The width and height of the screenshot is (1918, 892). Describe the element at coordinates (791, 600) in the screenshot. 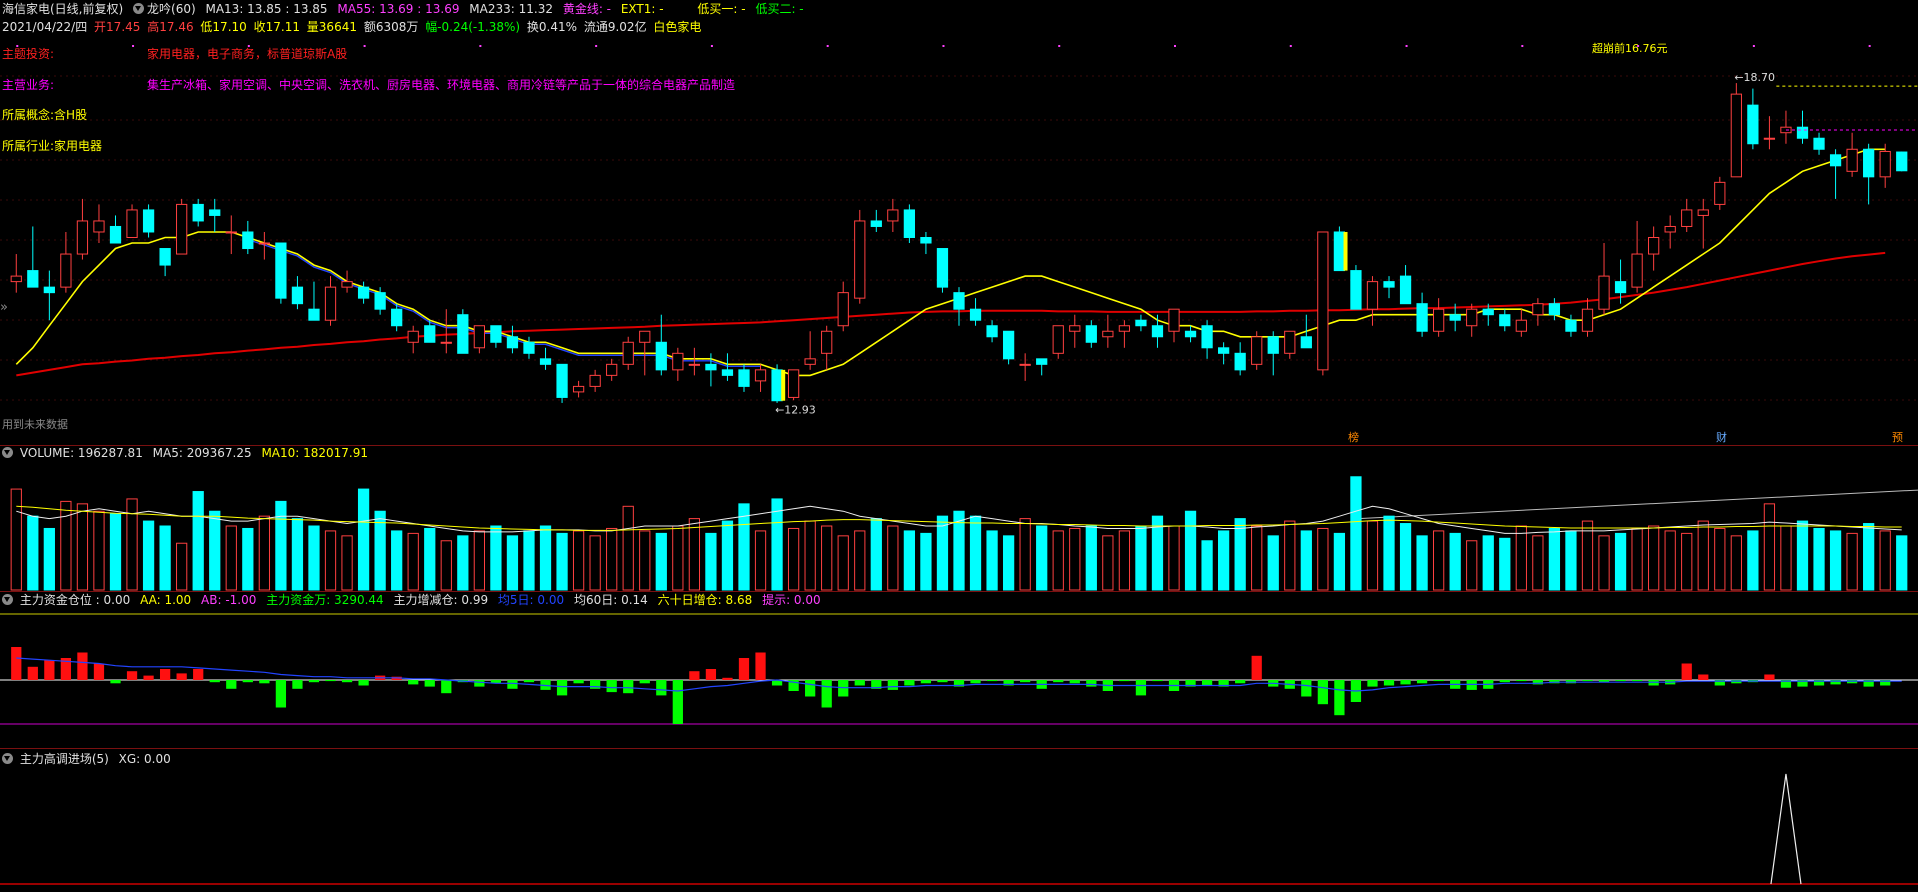

I see `fund-hint: 提示: 0.00` at that location.